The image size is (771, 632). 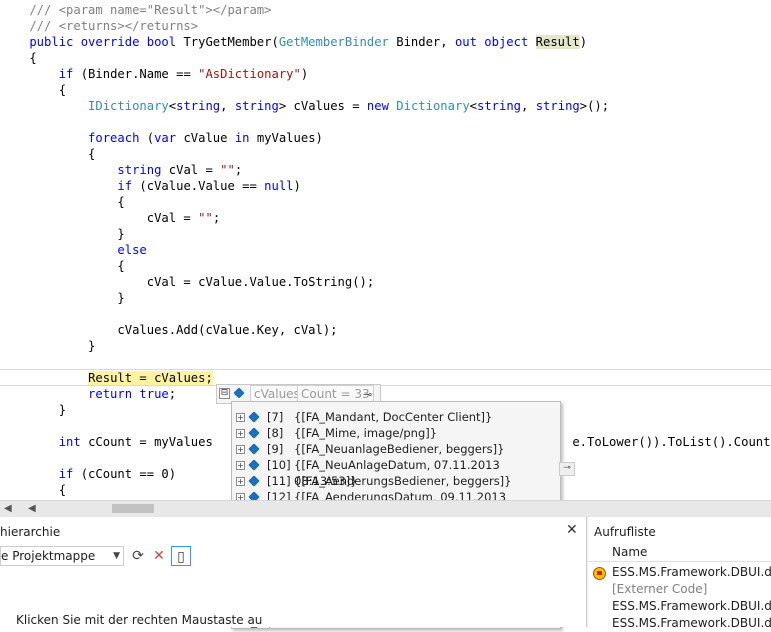 I want to click on call-stack-row: [Externer Code], so click(x=679, y=589).